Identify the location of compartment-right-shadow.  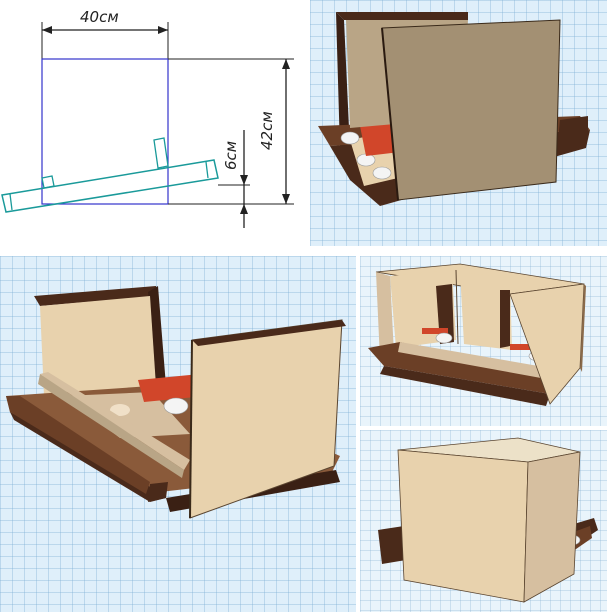
(505, 319).